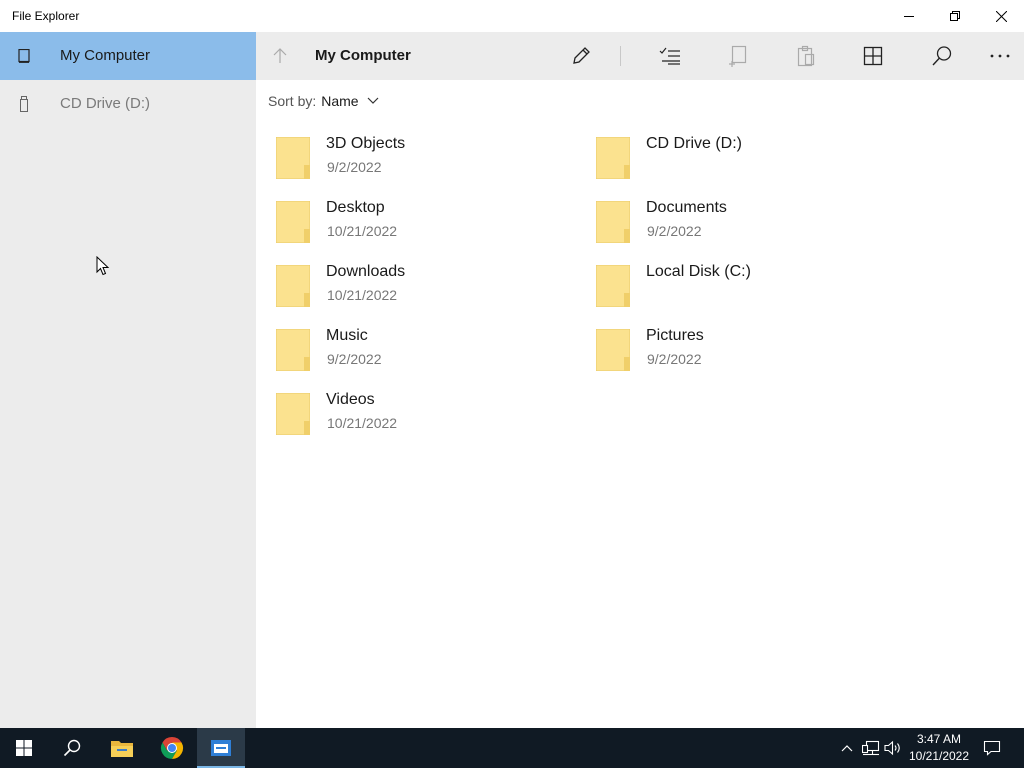 This screenshot has height=768, width=1024. I want to click on notification-center-button, so click(992, 748).